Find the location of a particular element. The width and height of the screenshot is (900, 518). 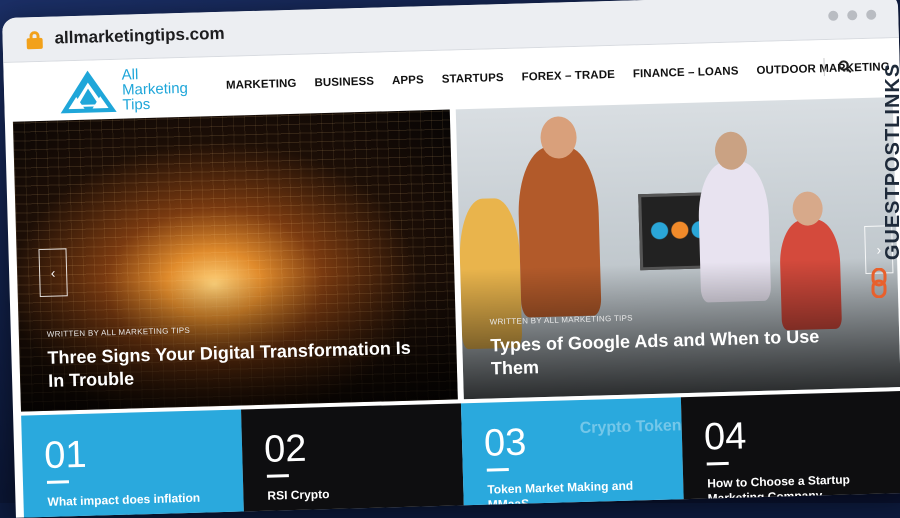

window-controls is located at coordinates (852, 15).